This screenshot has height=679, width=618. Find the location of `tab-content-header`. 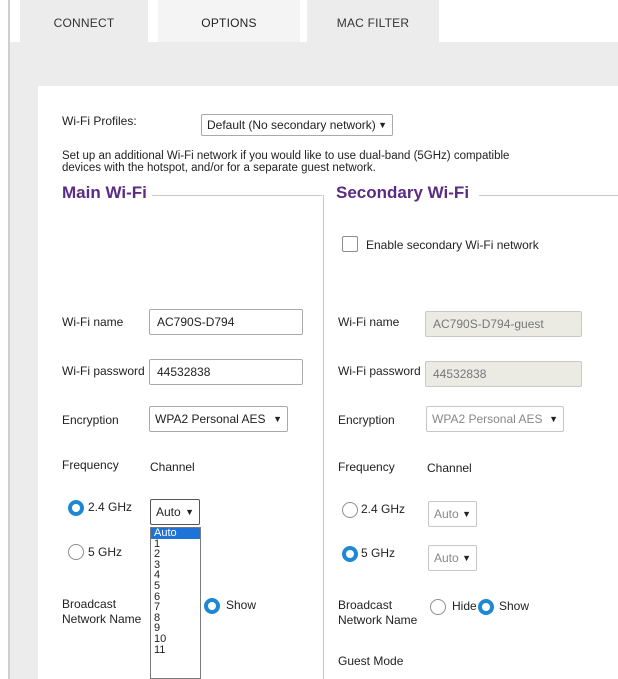

tab-content-header is located at coordinates (314, 64).